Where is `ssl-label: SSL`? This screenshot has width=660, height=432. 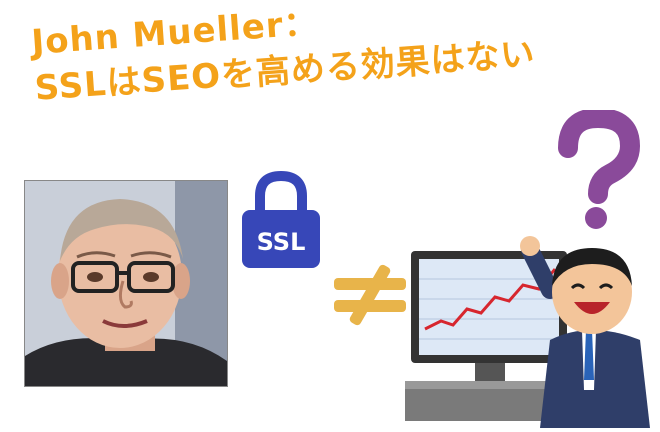 ssl-label: SSL is located at coordinates (281, 242).